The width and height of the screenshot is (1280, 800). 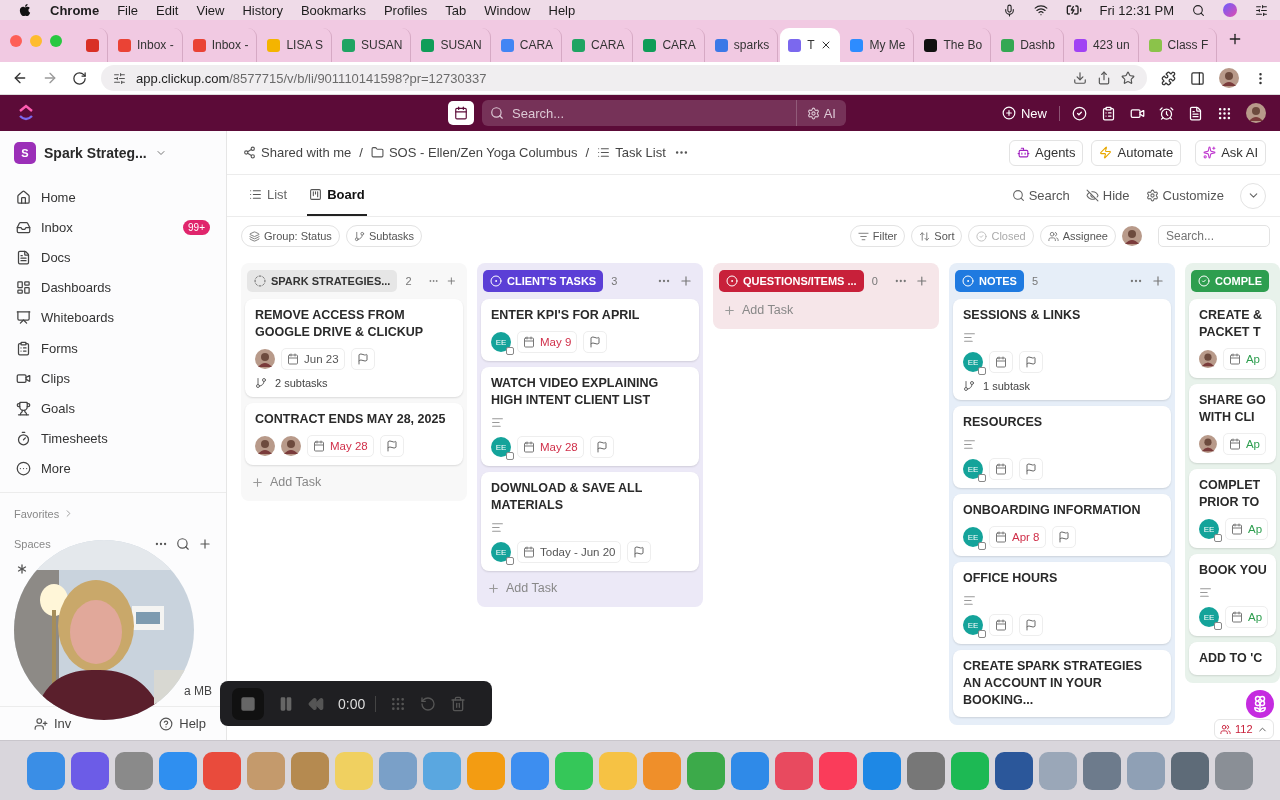 What do you see at coordinates (286, 703) in the screenshot?
I see `pause-icon` at bounding box center [286, 703].